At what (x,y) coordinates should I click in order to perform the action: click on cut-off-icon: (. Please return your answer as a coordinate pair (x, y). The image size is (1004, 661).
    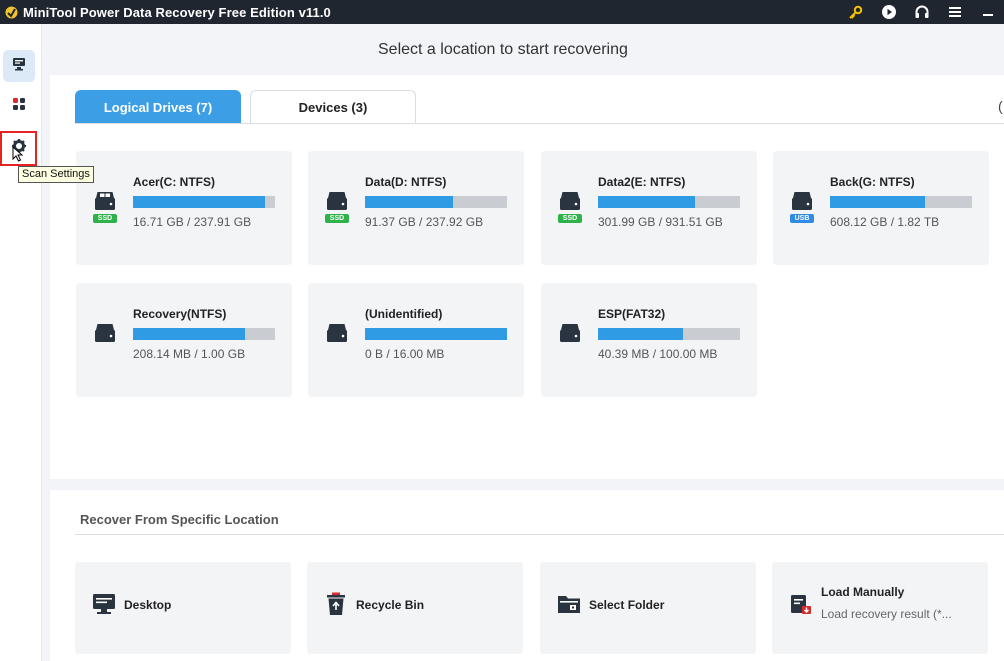
    Looking at the image, I should click on (1000, 106).